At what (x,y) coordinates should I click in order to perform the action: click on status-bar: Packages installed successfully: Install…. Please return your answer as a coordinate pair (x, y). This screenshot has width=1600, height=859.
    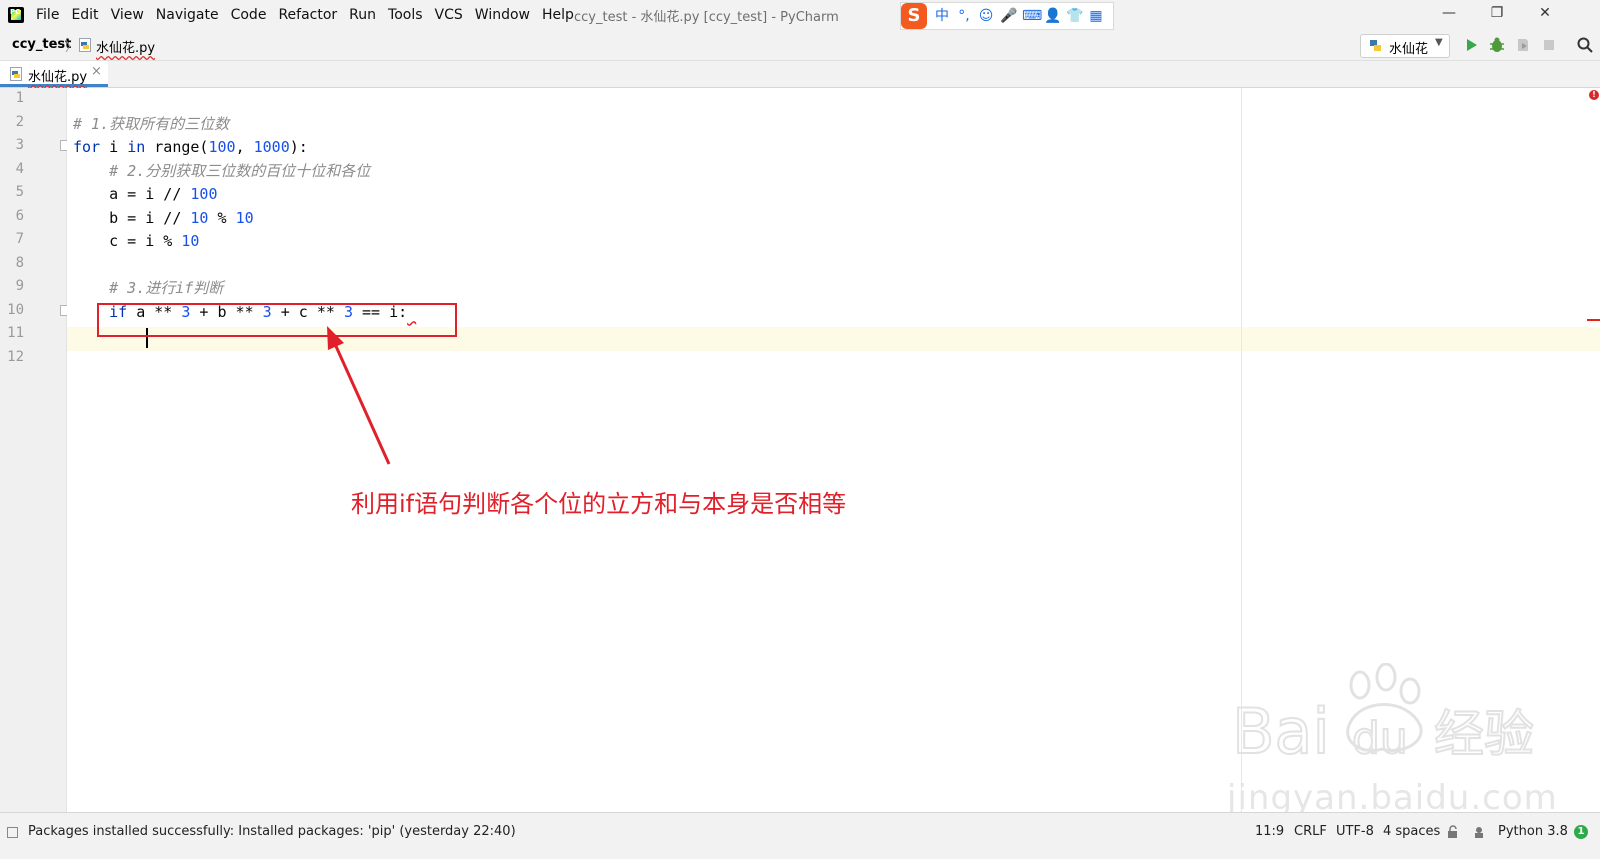
    Looking at the image, I should click on (800, 835).